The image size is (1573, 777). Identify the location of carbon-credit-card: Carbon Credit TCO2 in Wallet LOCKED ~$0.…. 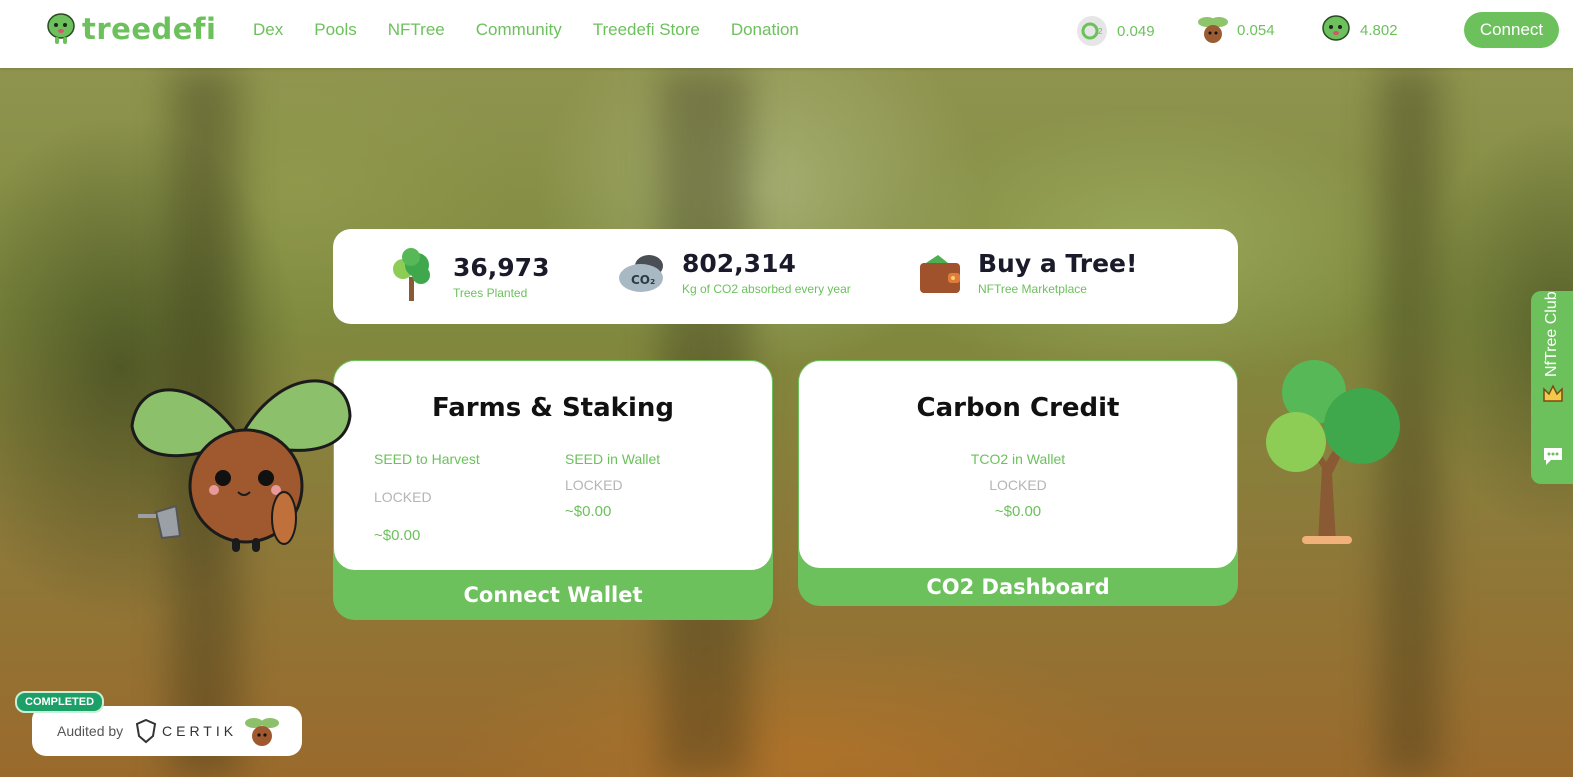
(1018, 464).